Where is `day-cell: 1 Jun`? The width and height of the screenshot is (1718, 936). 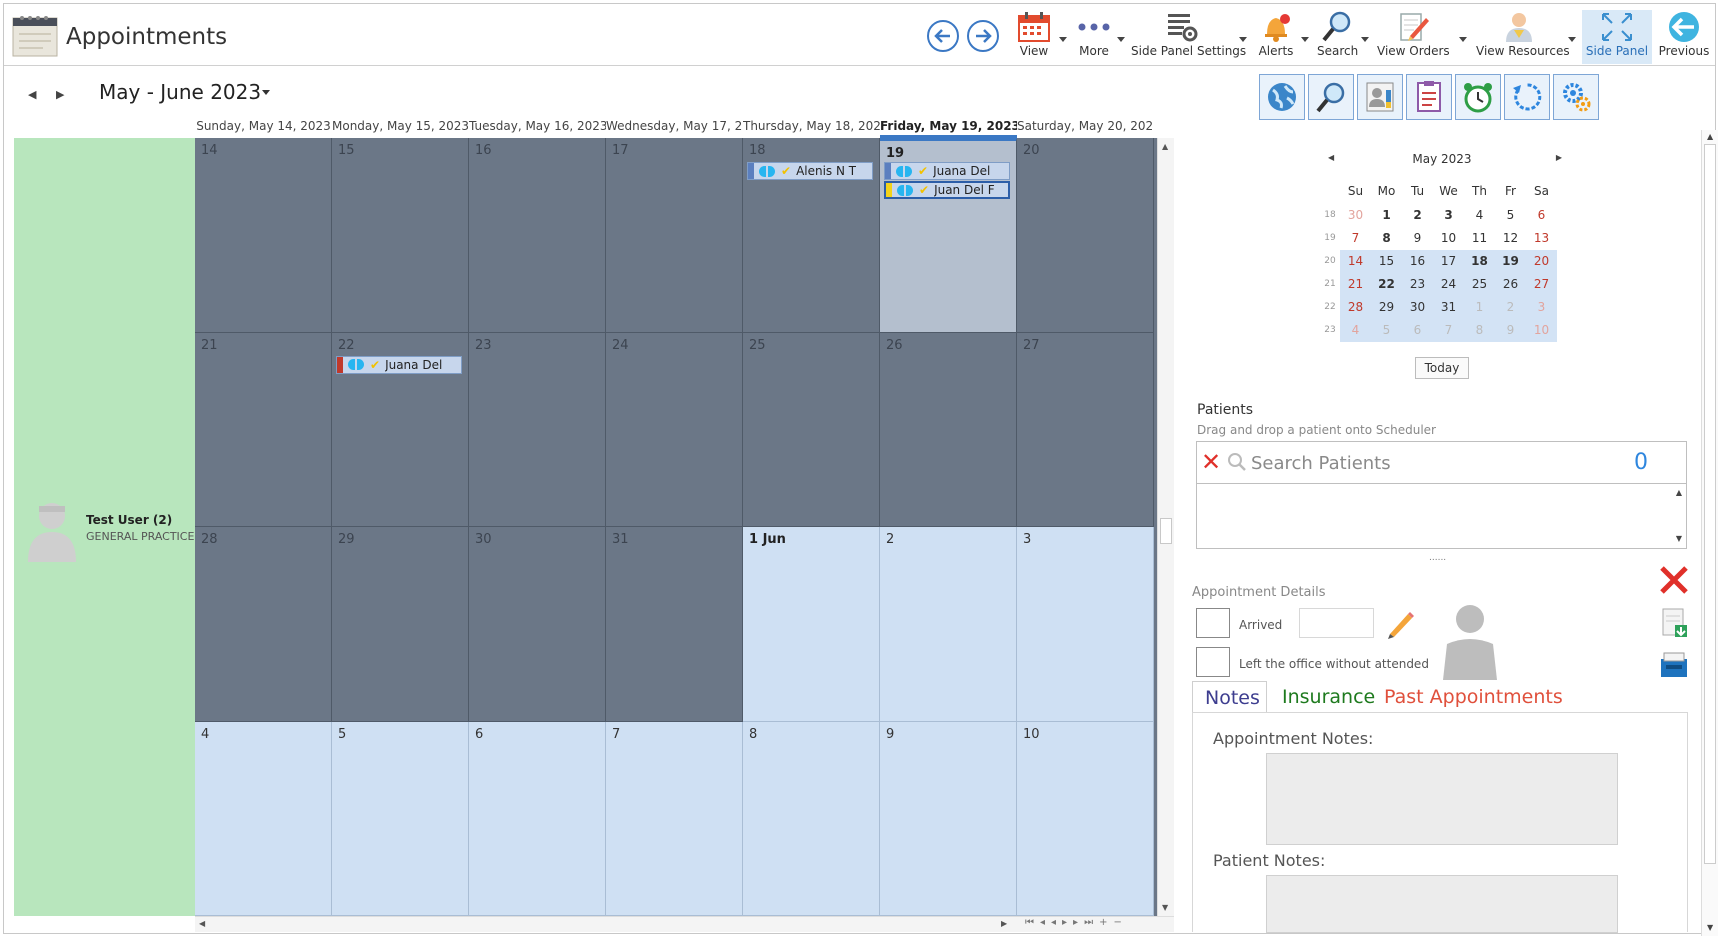 day-cell: 1 Jun is located at coordinates (811, 624).